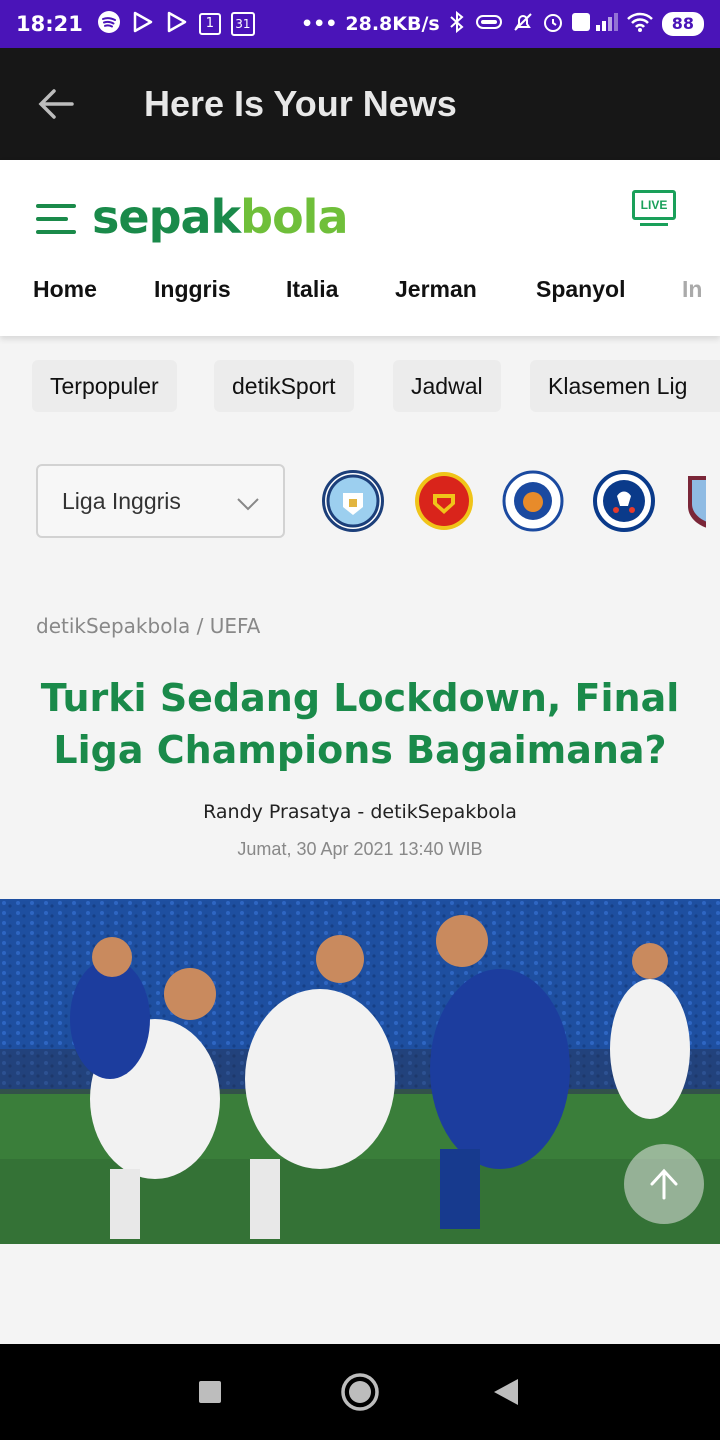 Image resolution: width=720 pixels, height=1440 pixels. I want to click on more-dots-icon: •••, so click(319, 24).